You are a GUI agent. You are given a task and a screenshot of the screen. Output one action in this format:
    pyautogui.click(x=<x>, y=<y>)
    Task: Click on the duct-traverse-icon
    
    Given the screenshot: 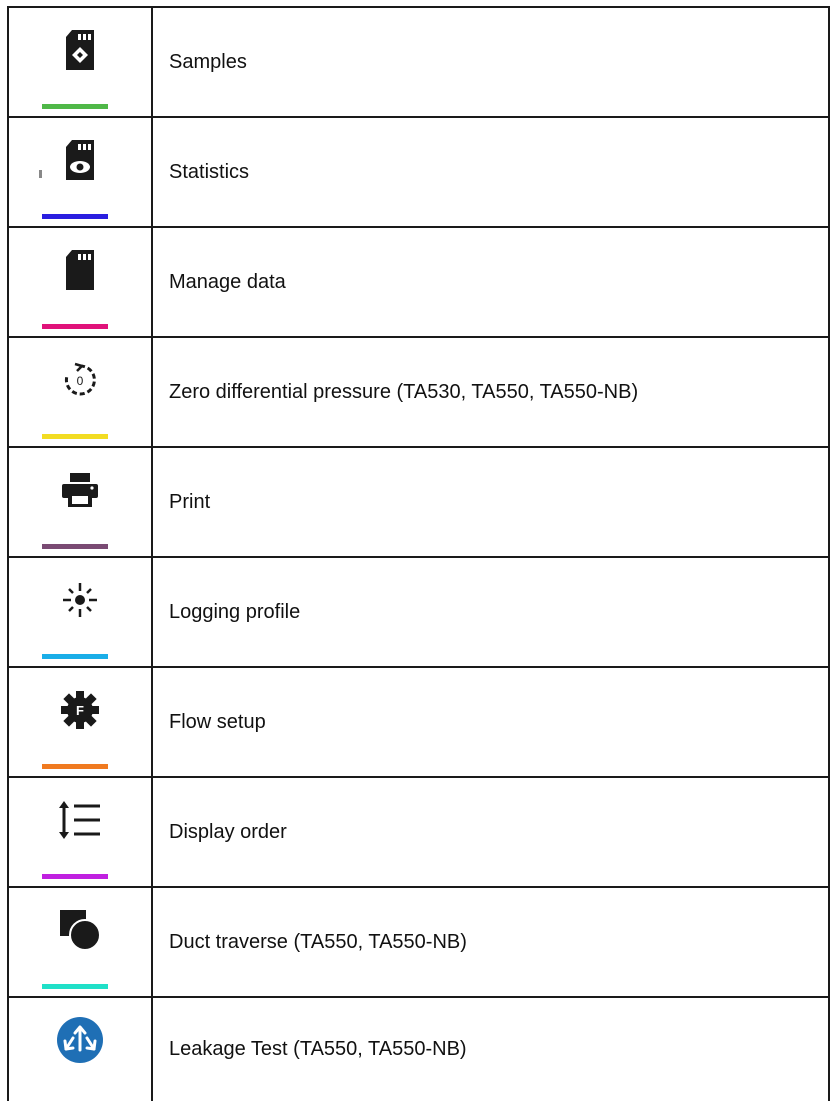 What is the action you would take?
    pyautogui.click(x=80, y=930)
    